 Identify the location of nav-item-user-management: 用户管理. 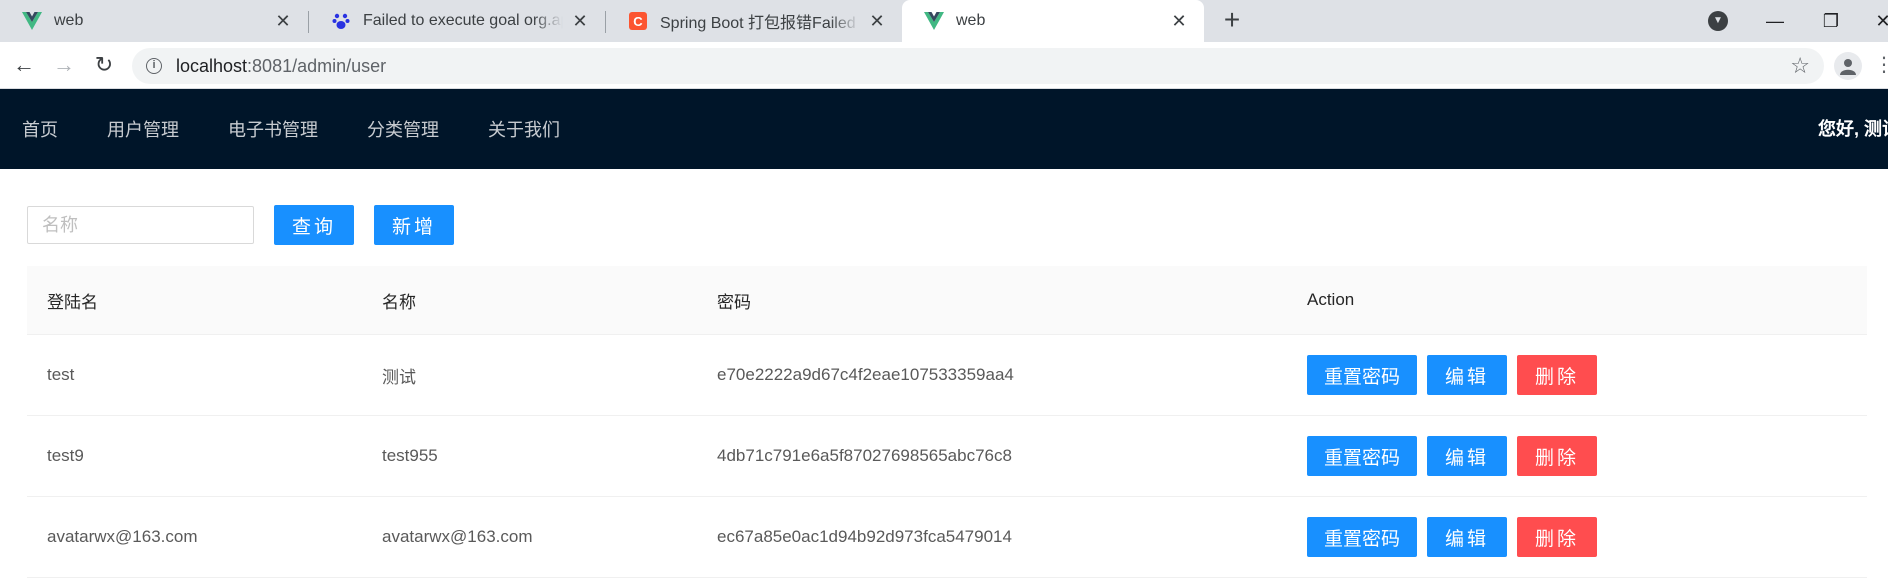
(143, 129).